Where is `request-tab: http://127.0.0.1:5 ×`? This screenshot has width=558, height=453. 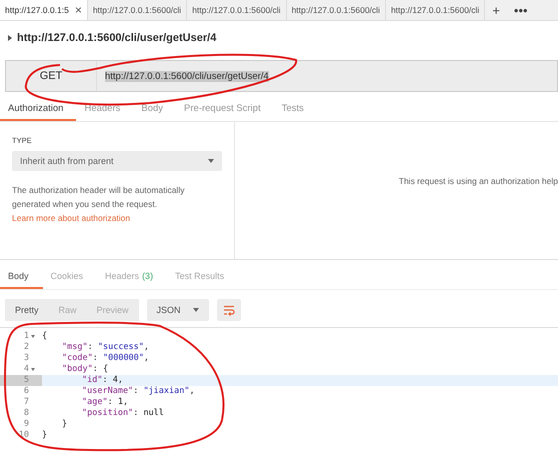 request-tab: http://127.0.0.1:5 × is located at coordinates (44, 10).